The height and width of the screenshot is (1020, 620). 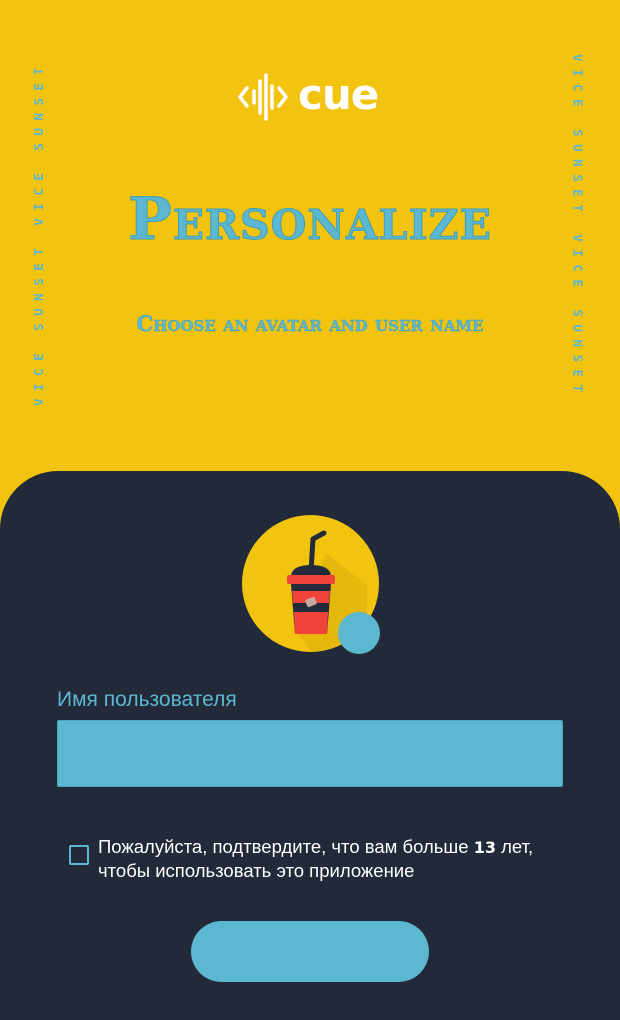 I want to click on logo-wordmark: cue, so click(x=338, y=94).